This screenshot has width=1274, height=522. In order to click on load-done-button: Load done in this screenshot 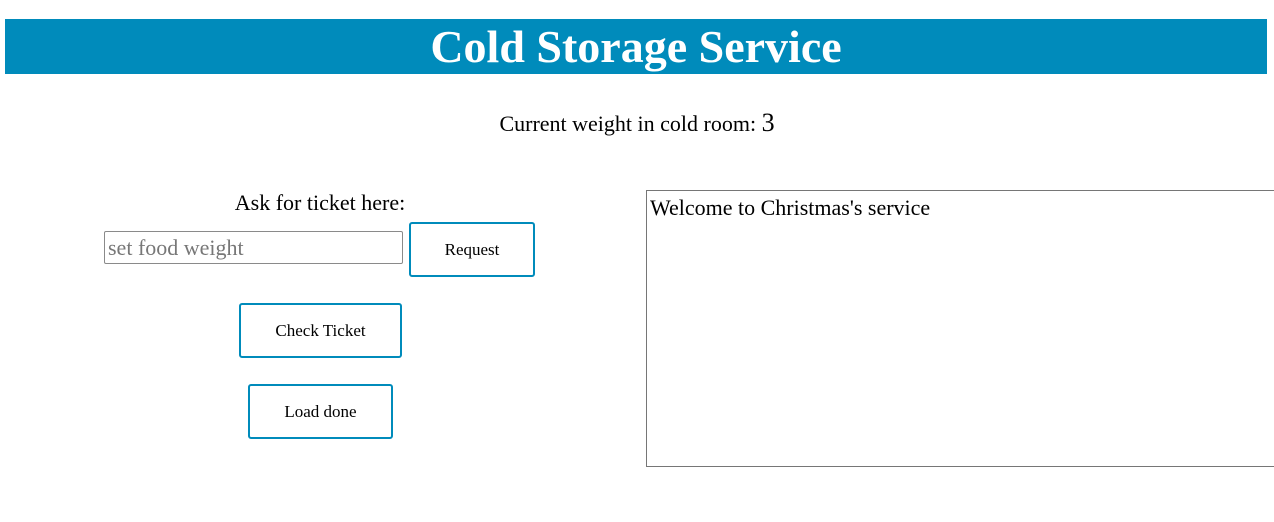, I will do `click(320, 411)`.